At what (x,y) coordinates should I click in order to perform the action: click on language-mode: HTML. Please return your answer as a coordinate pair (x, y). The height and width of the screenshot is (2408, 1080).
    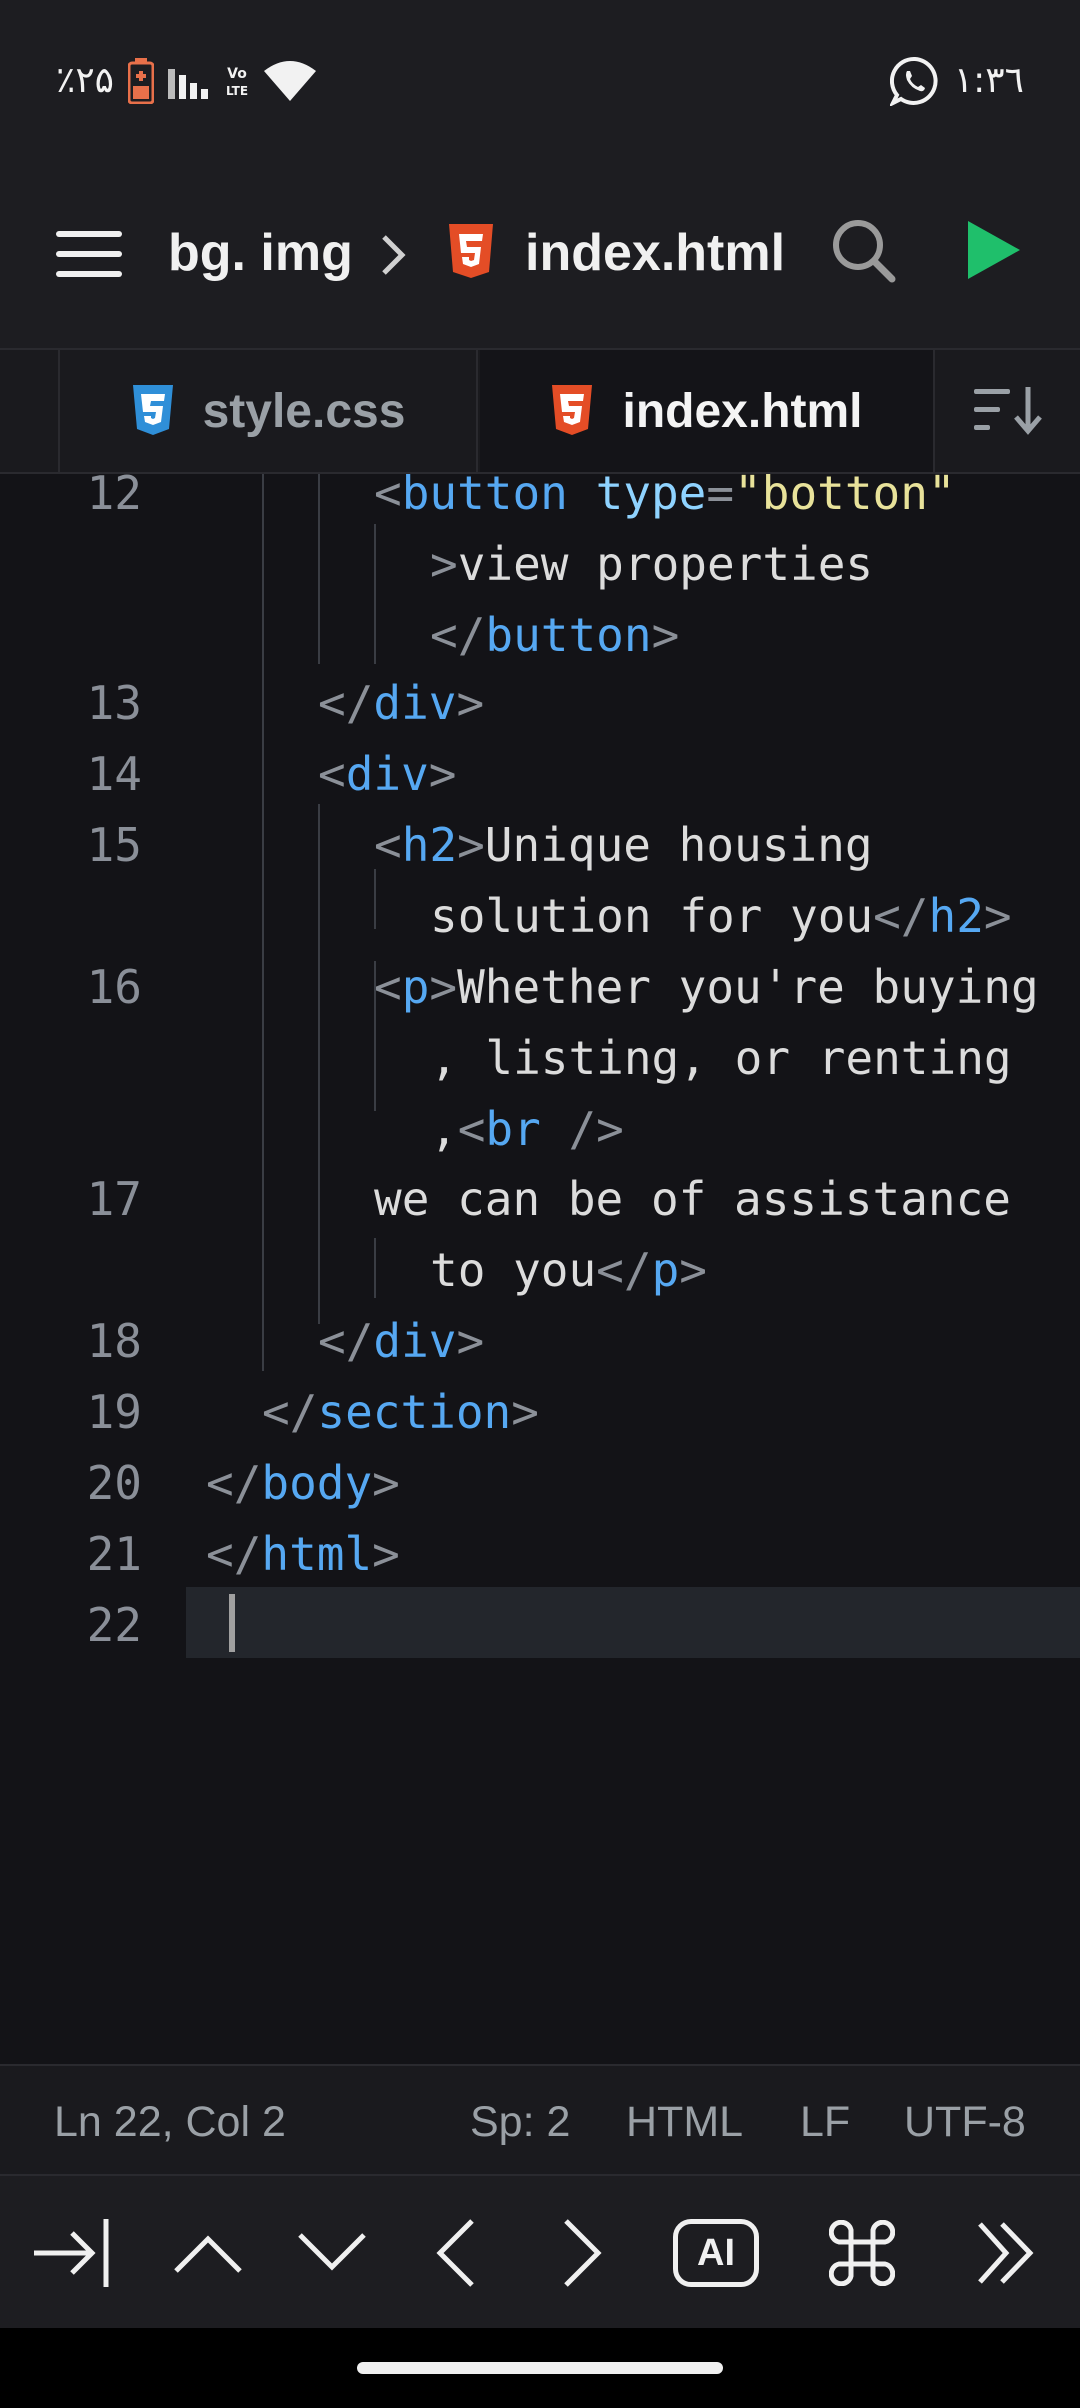
    Looking at the image, I should click on (684, 2122).